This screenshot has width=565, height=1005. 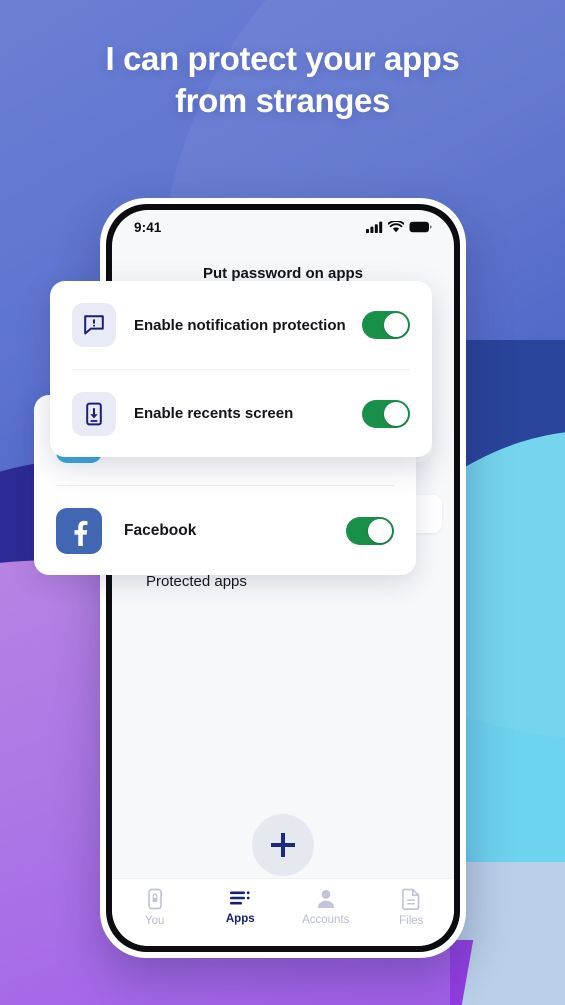 I want to click on list-icon, so click(x=240, y=898).